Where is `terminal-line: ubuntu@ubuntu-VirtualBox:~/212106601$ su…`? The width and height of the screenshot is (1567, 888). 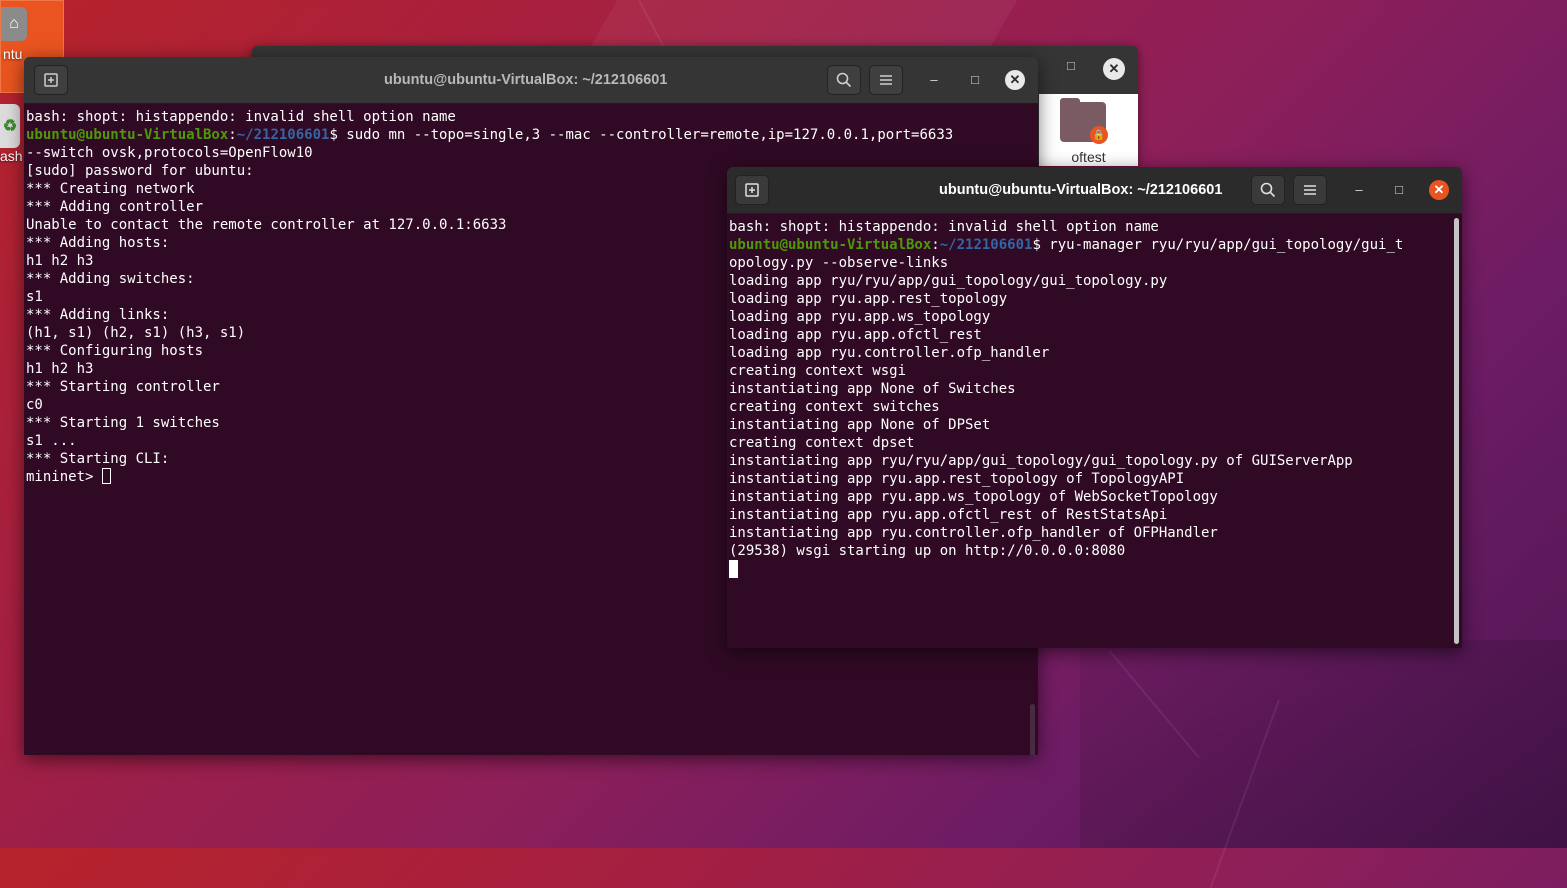 terminal-line: ubuntu@ubuntu-VirtualBox:~/212106601$ su… is located at coordinates (490, 135).